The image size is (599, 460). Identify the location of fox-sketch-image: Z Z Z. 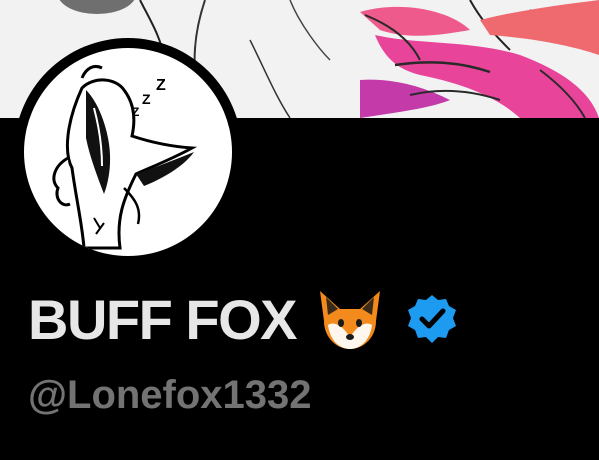
(125, 157).